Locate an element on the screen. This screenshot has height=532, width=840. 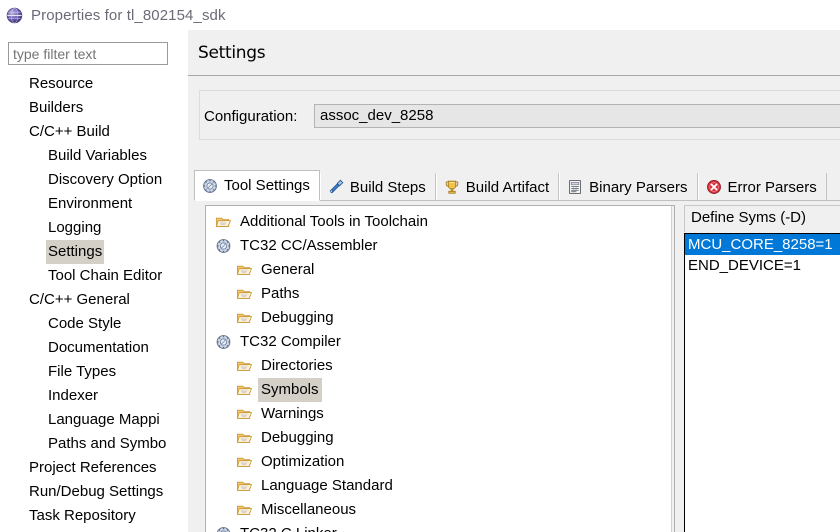
tab-label: Build Artifact is located at coordinates (507, 187).